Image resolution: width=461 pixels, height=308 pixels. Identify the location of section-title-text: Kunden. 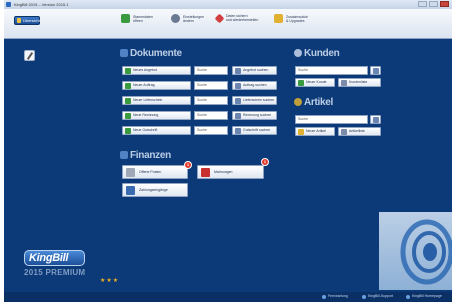
(322, 53).